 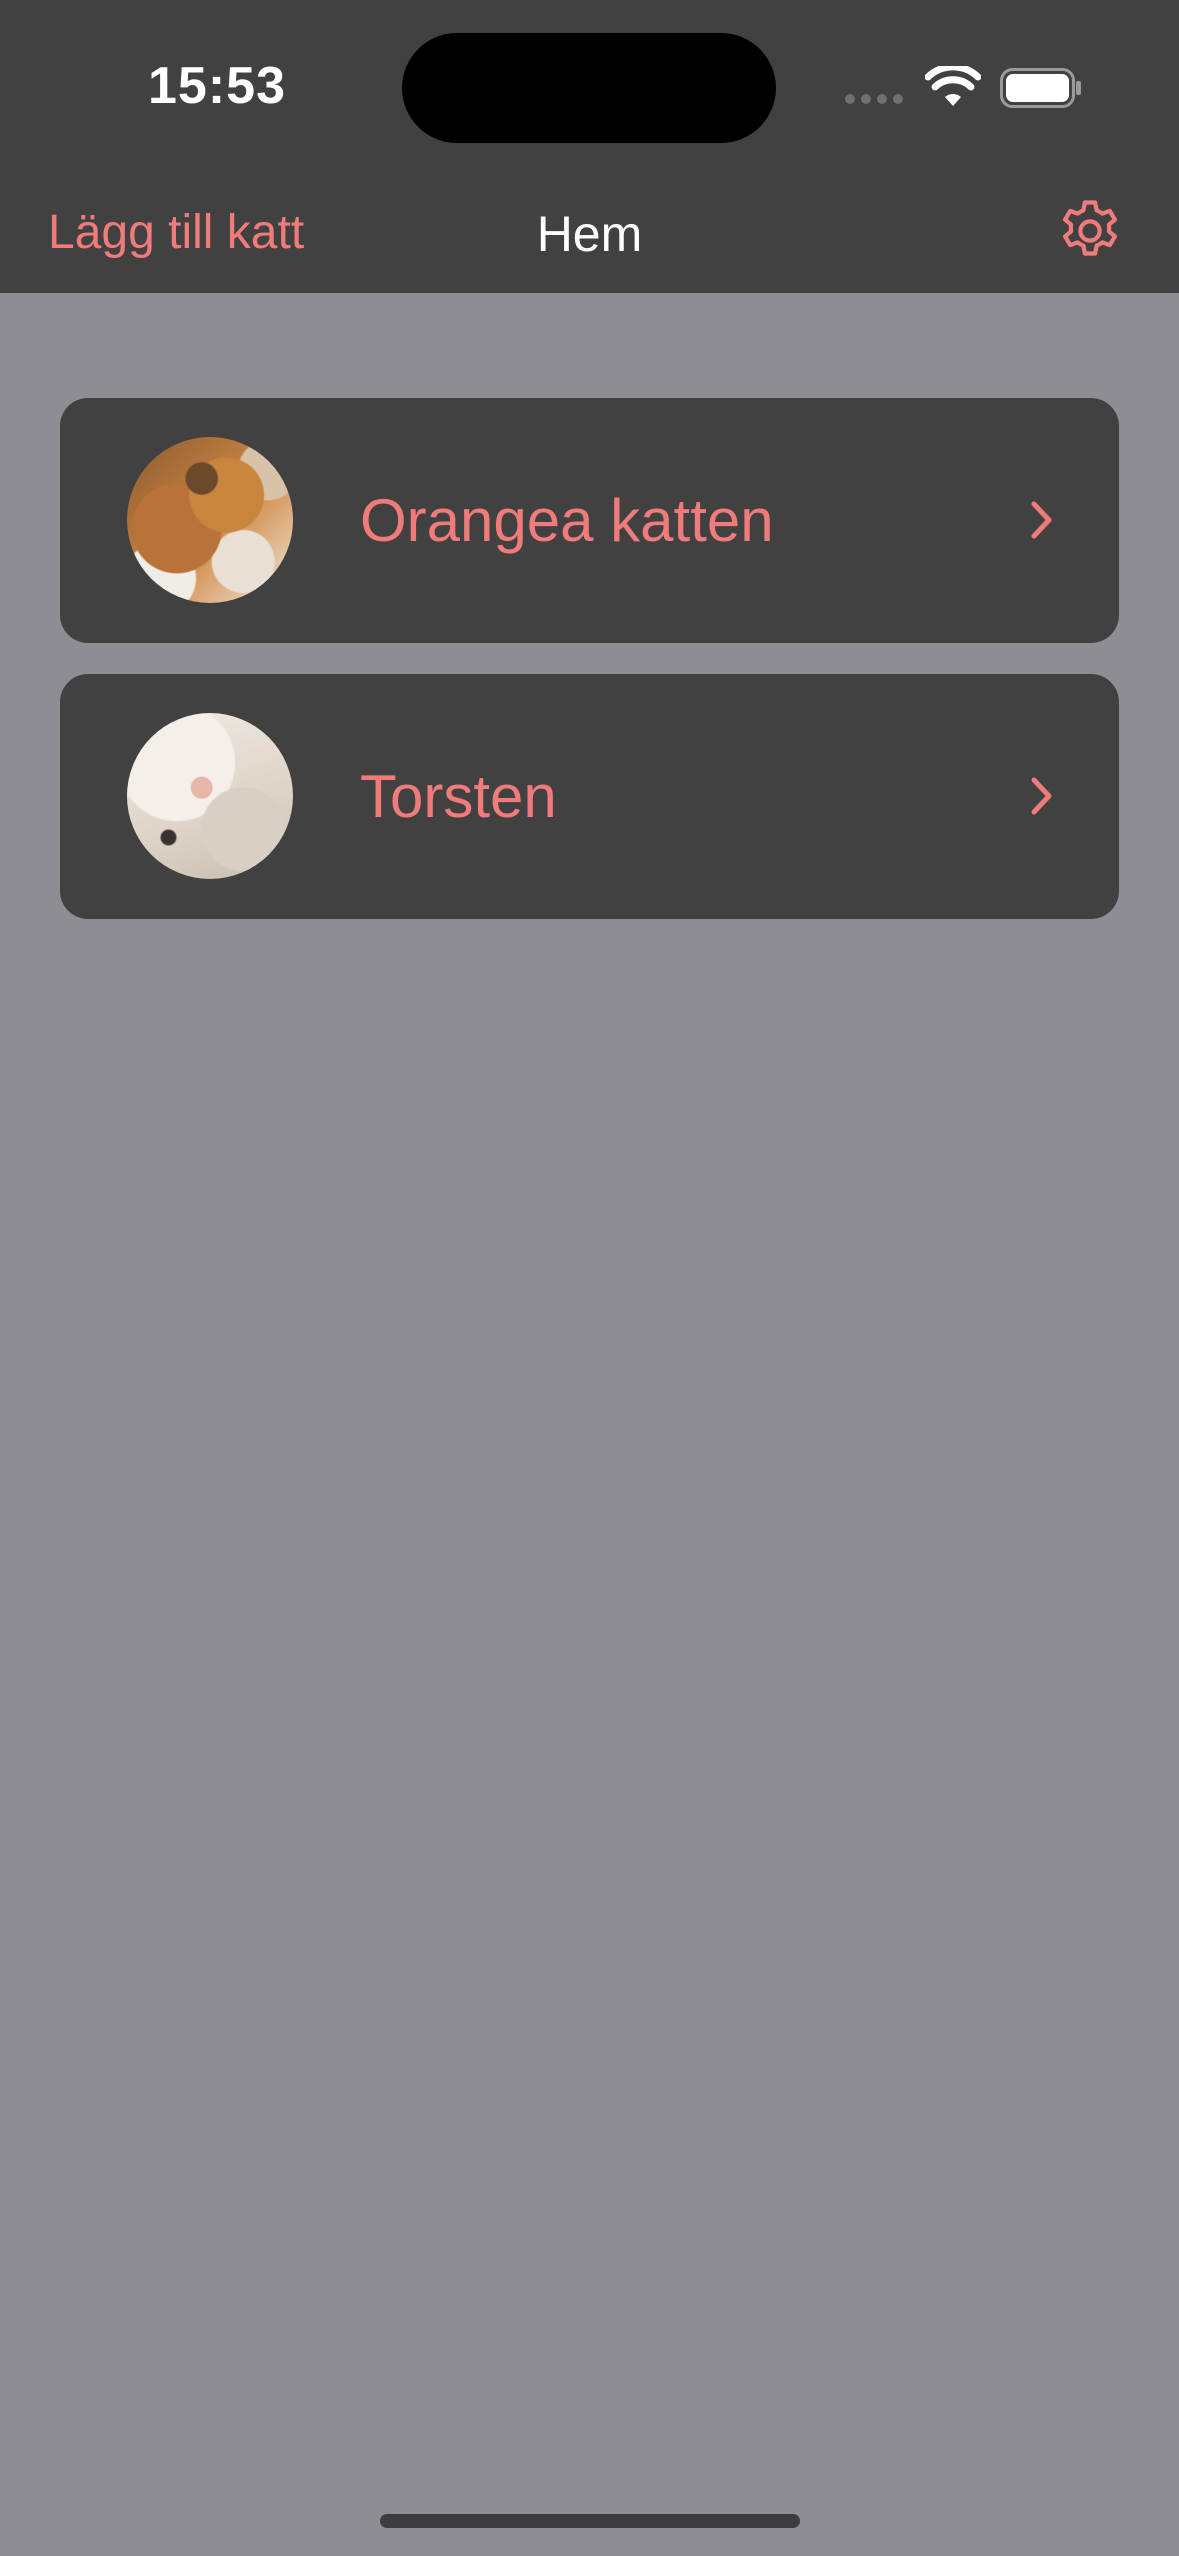 What do you see at coordinates (874, 99) in the screenshot?
I see `cellular-signal-icon` at bounding box center [874, 99].